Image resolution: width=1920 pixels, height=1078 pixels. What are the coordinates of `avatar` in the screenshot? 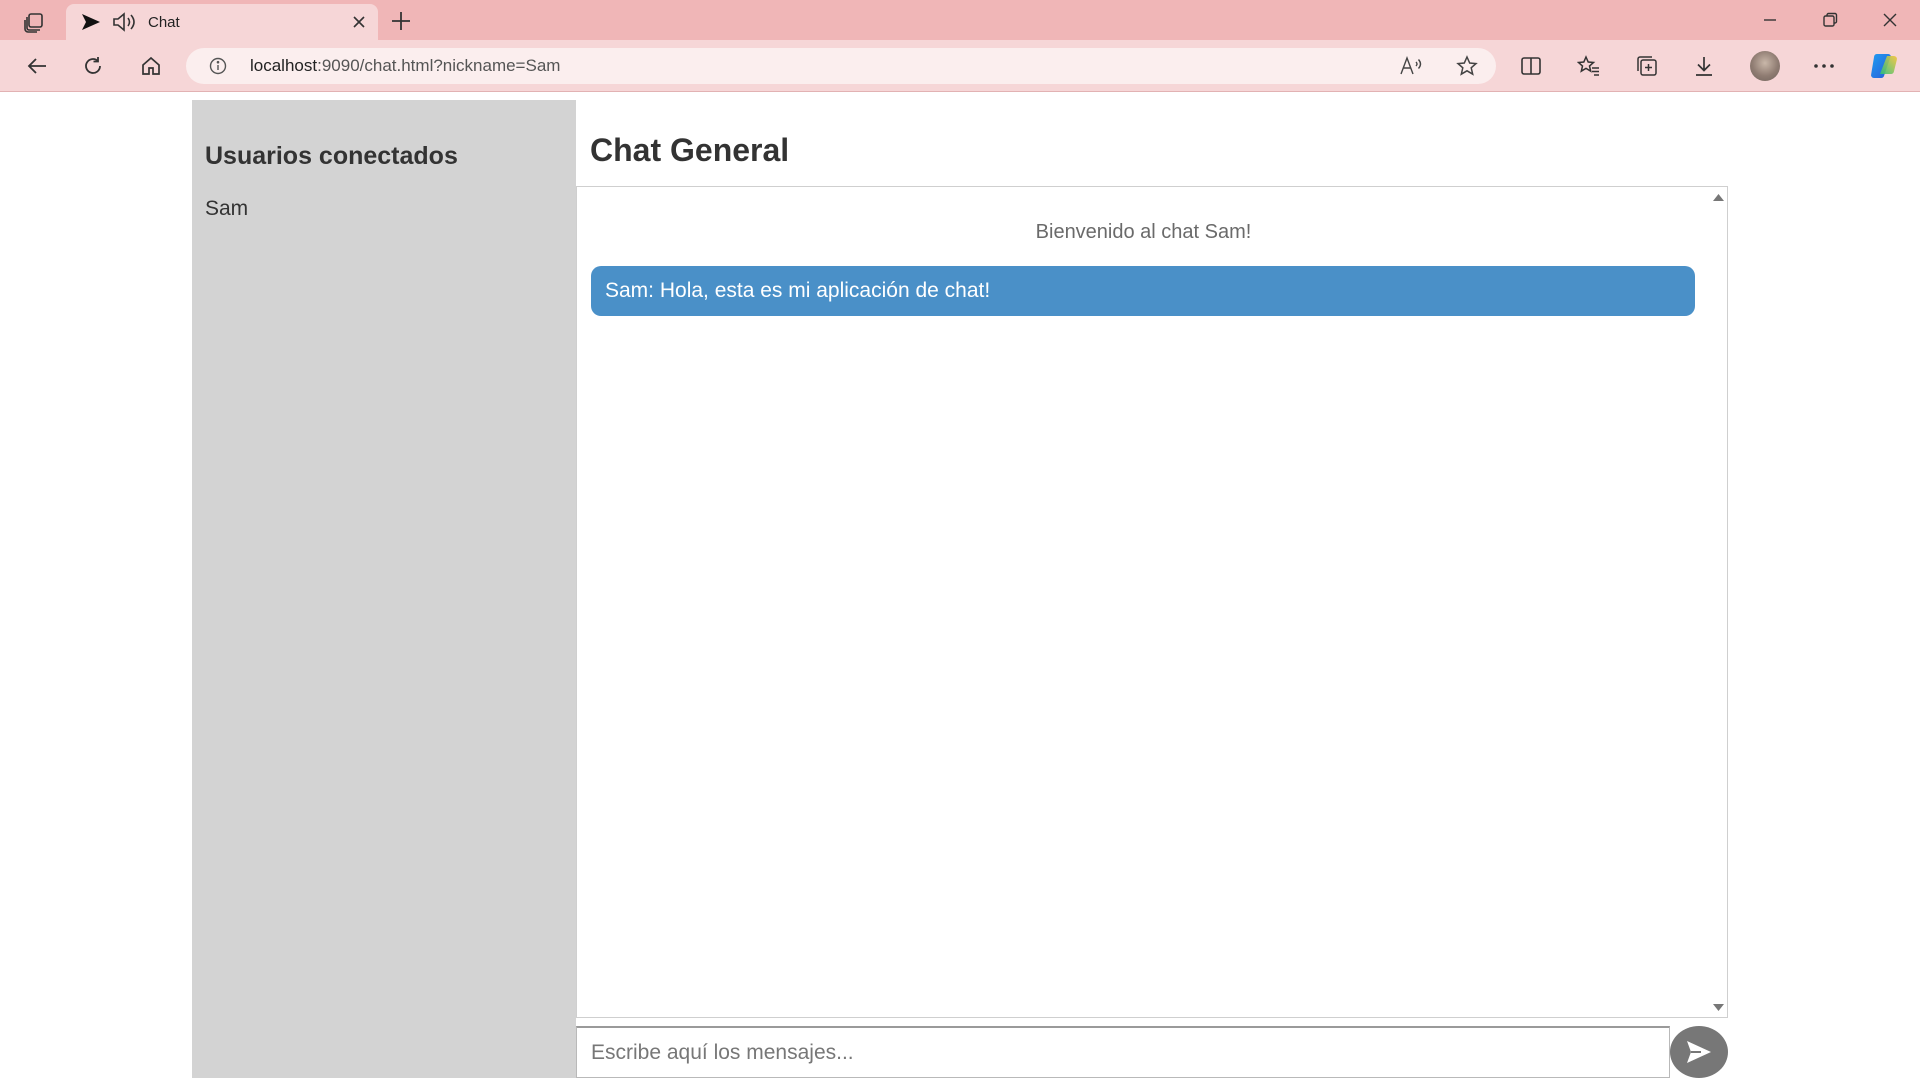 It's located at (1765, 66).